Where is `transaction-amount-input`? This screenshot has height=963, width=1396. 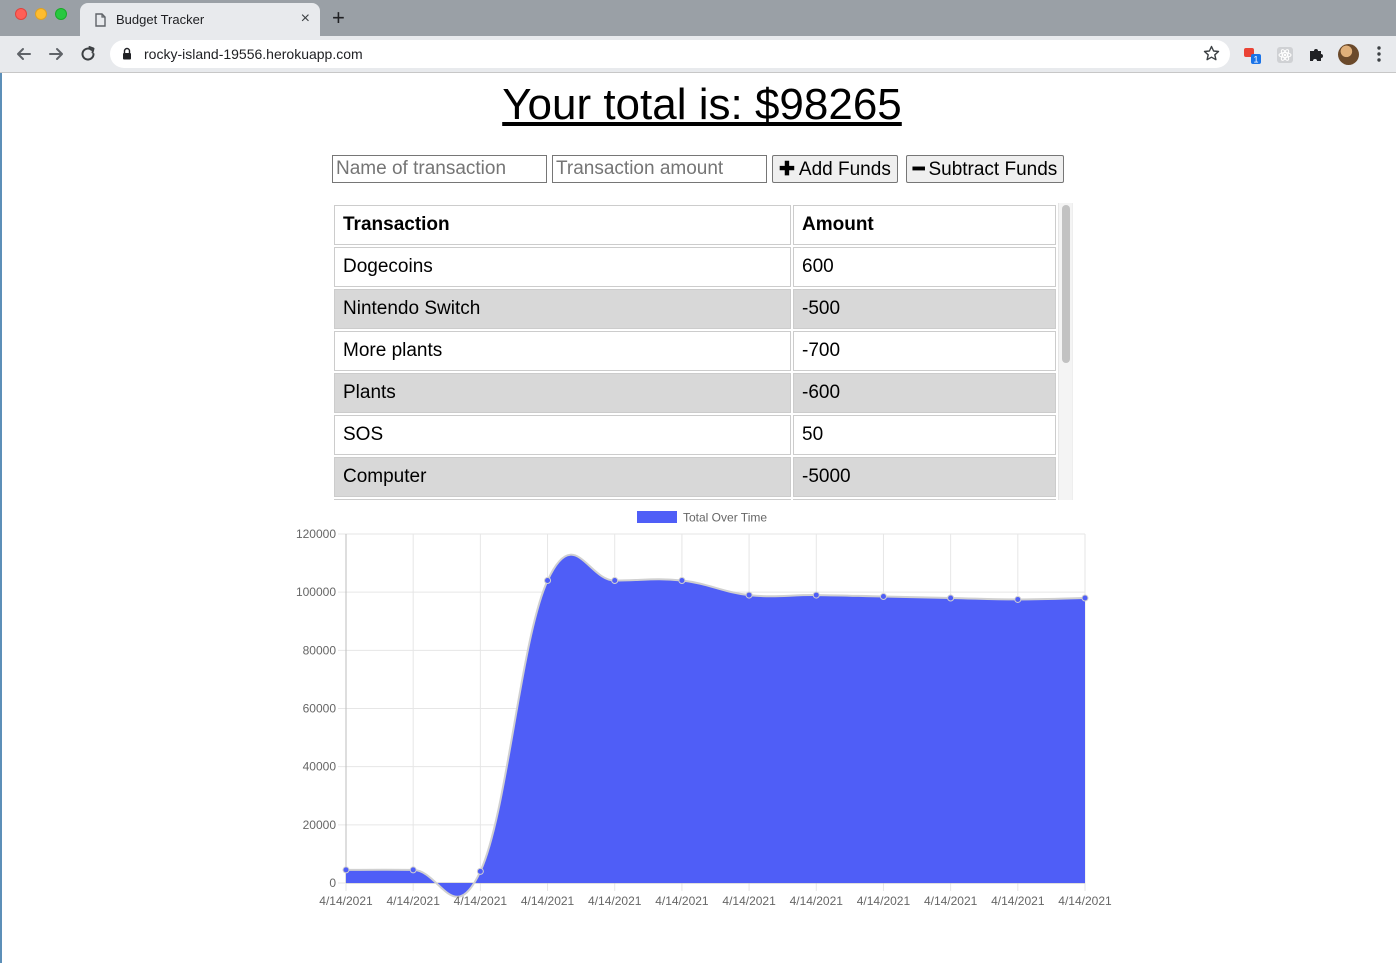
transaction-amount-input is located at coordinates (659, 169).